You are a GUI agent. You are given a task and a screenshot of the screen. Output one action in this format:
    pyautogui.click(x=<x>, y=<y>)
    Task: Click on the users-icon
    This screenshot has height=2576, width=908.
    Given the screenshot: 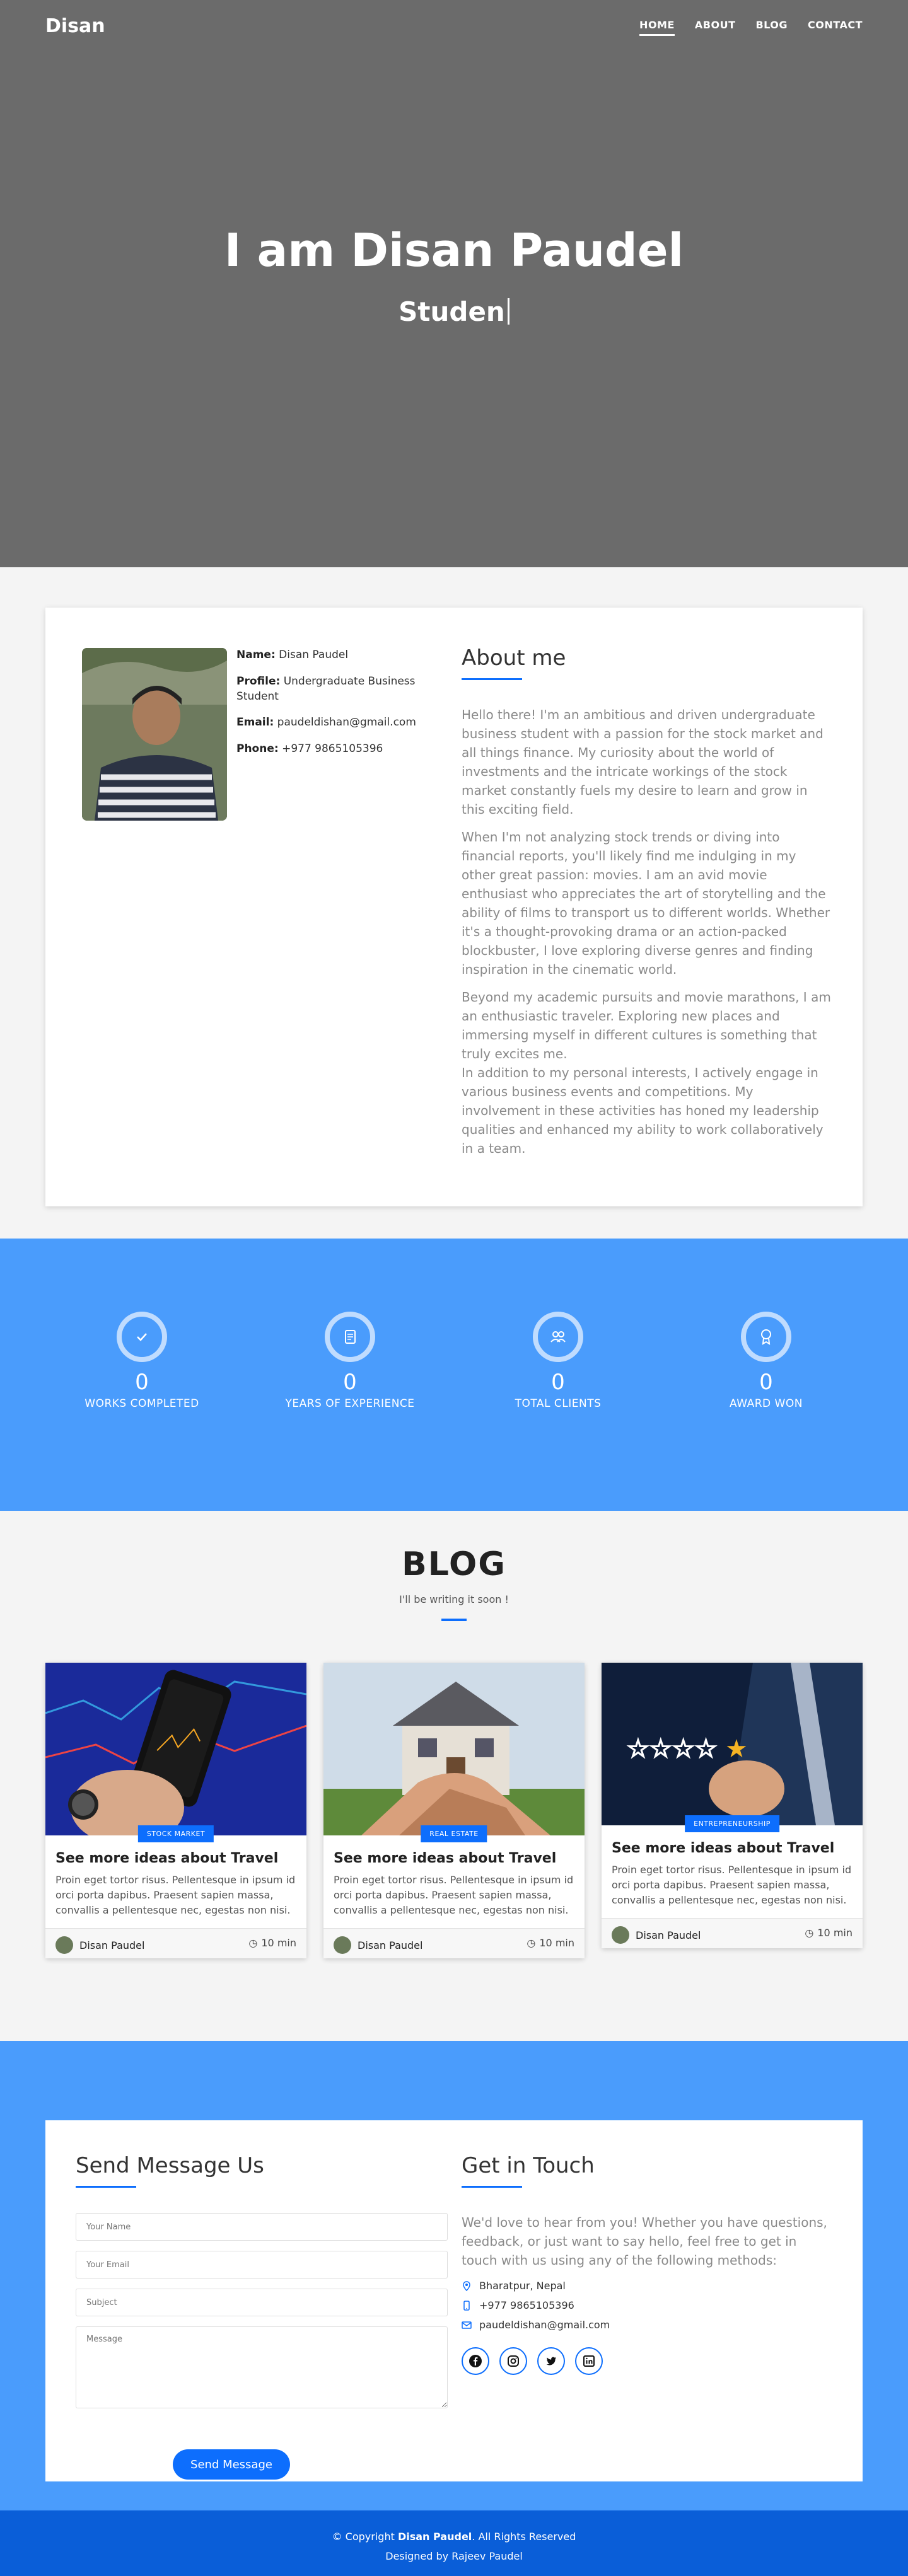 What is the action you would take?
    pyautogui.click(x=558, y=1337)
    